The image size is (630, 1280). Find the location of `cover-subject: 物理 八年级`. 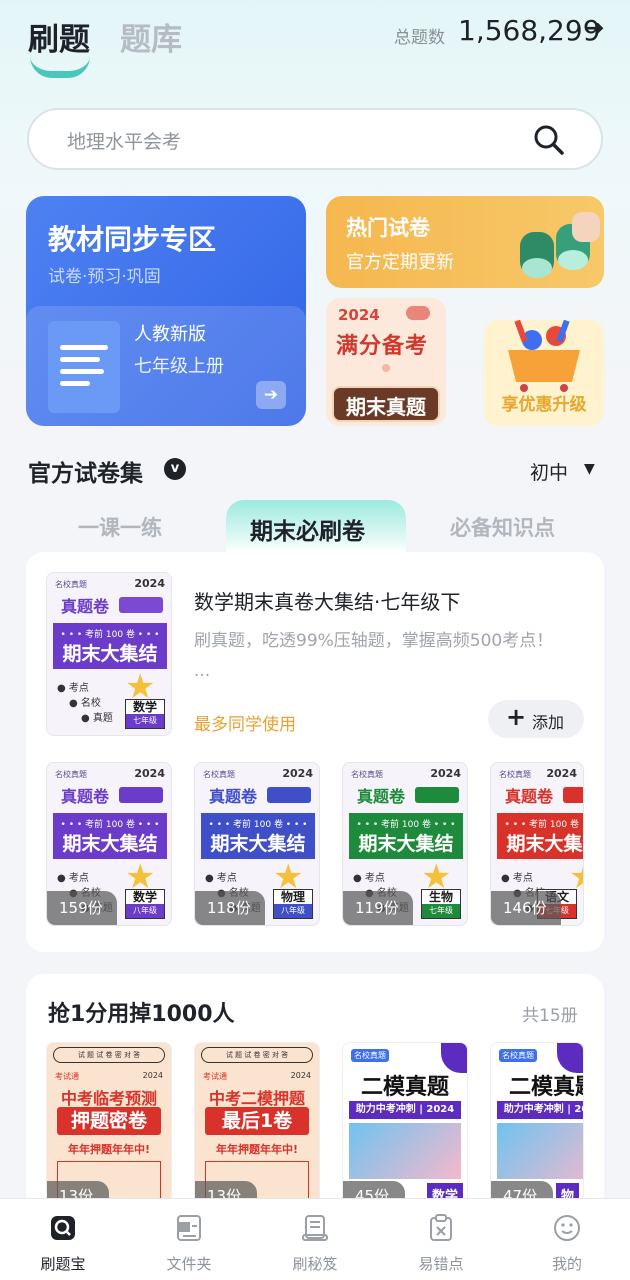

cover-subject: 物理 八年级 is located at coordinates (293, 904).